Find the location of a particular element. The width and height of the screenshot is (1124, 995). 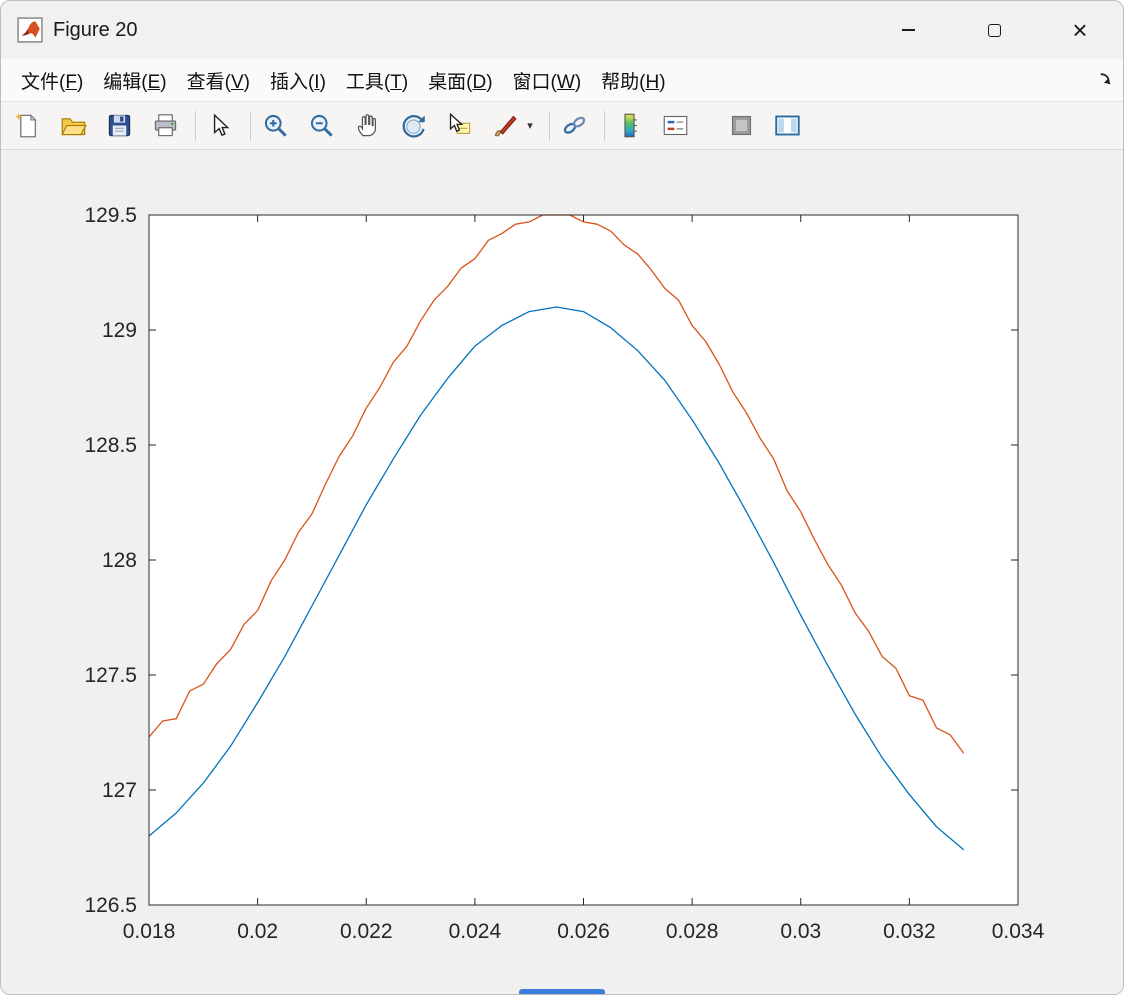

open-folder-icon is located at coordinates (73, 127).